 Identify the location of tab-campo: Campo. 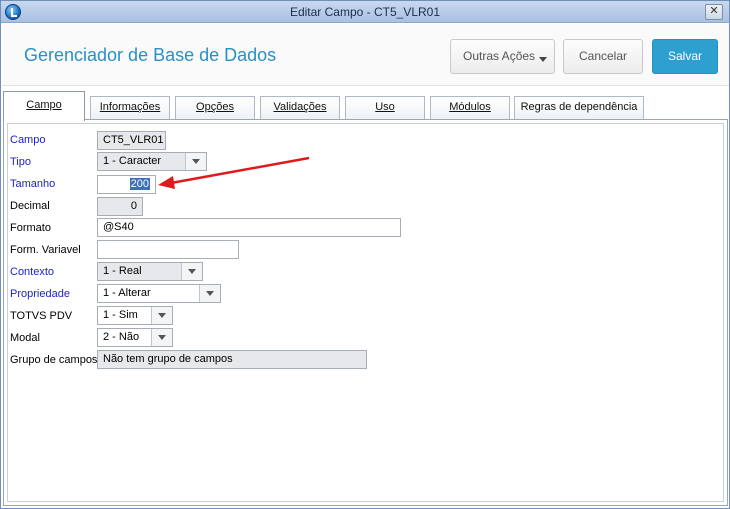
(44, 106).